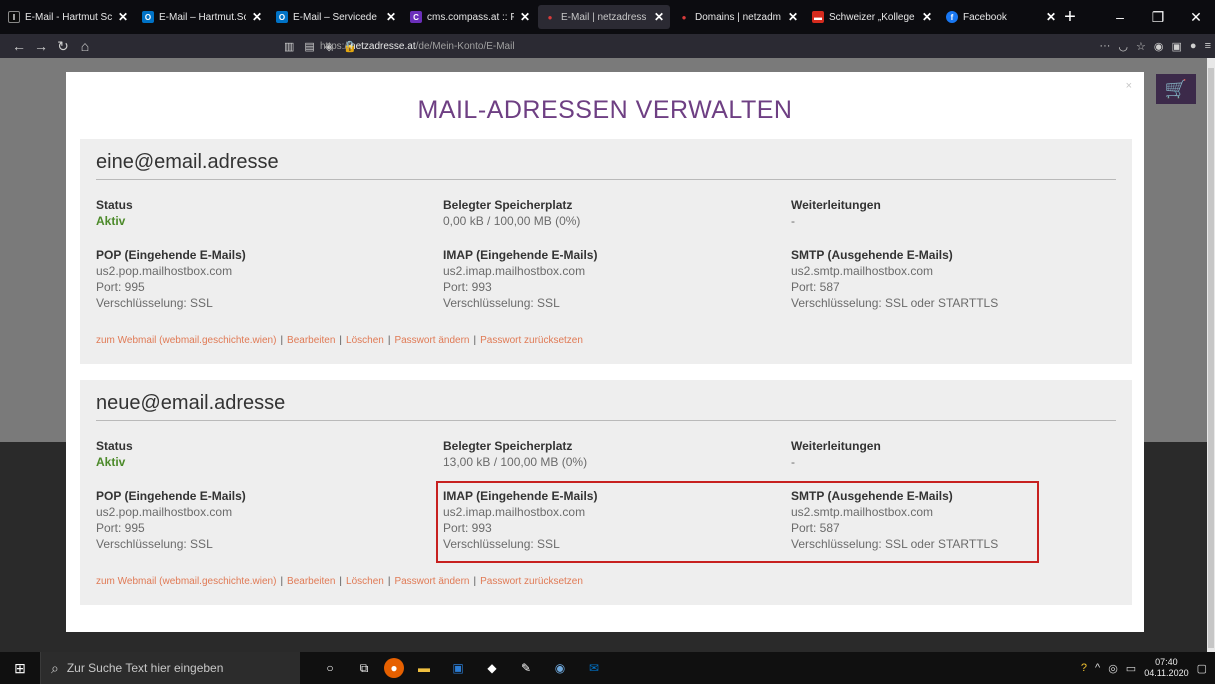  I want to click on sidebar-icon: ▣, so click(1177, 46).